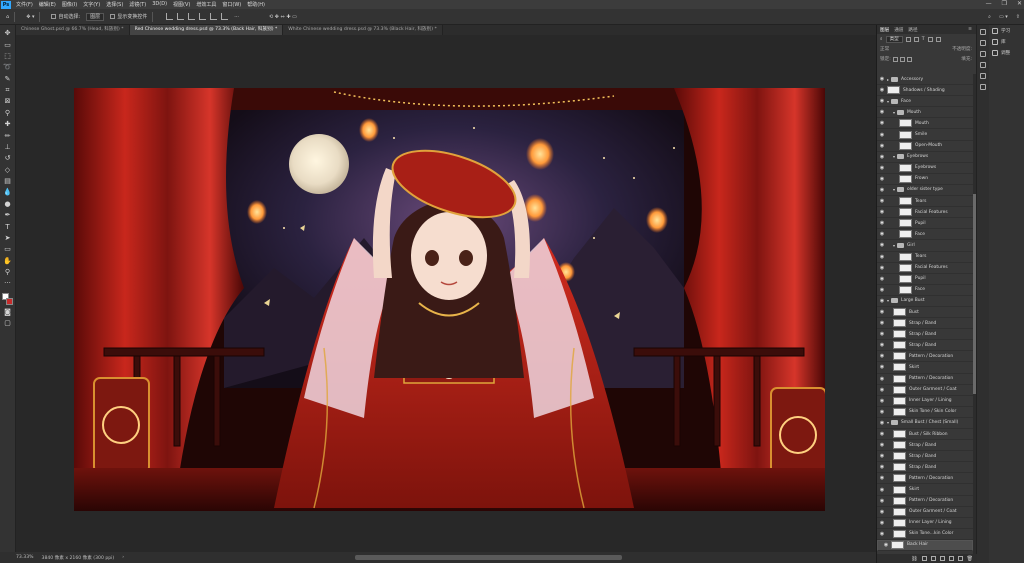 This screenshot has height=563, width=1024. Describe the element at coordinates (884, 30) in the screenshot. I see `tab-layers: 图层` at that location.